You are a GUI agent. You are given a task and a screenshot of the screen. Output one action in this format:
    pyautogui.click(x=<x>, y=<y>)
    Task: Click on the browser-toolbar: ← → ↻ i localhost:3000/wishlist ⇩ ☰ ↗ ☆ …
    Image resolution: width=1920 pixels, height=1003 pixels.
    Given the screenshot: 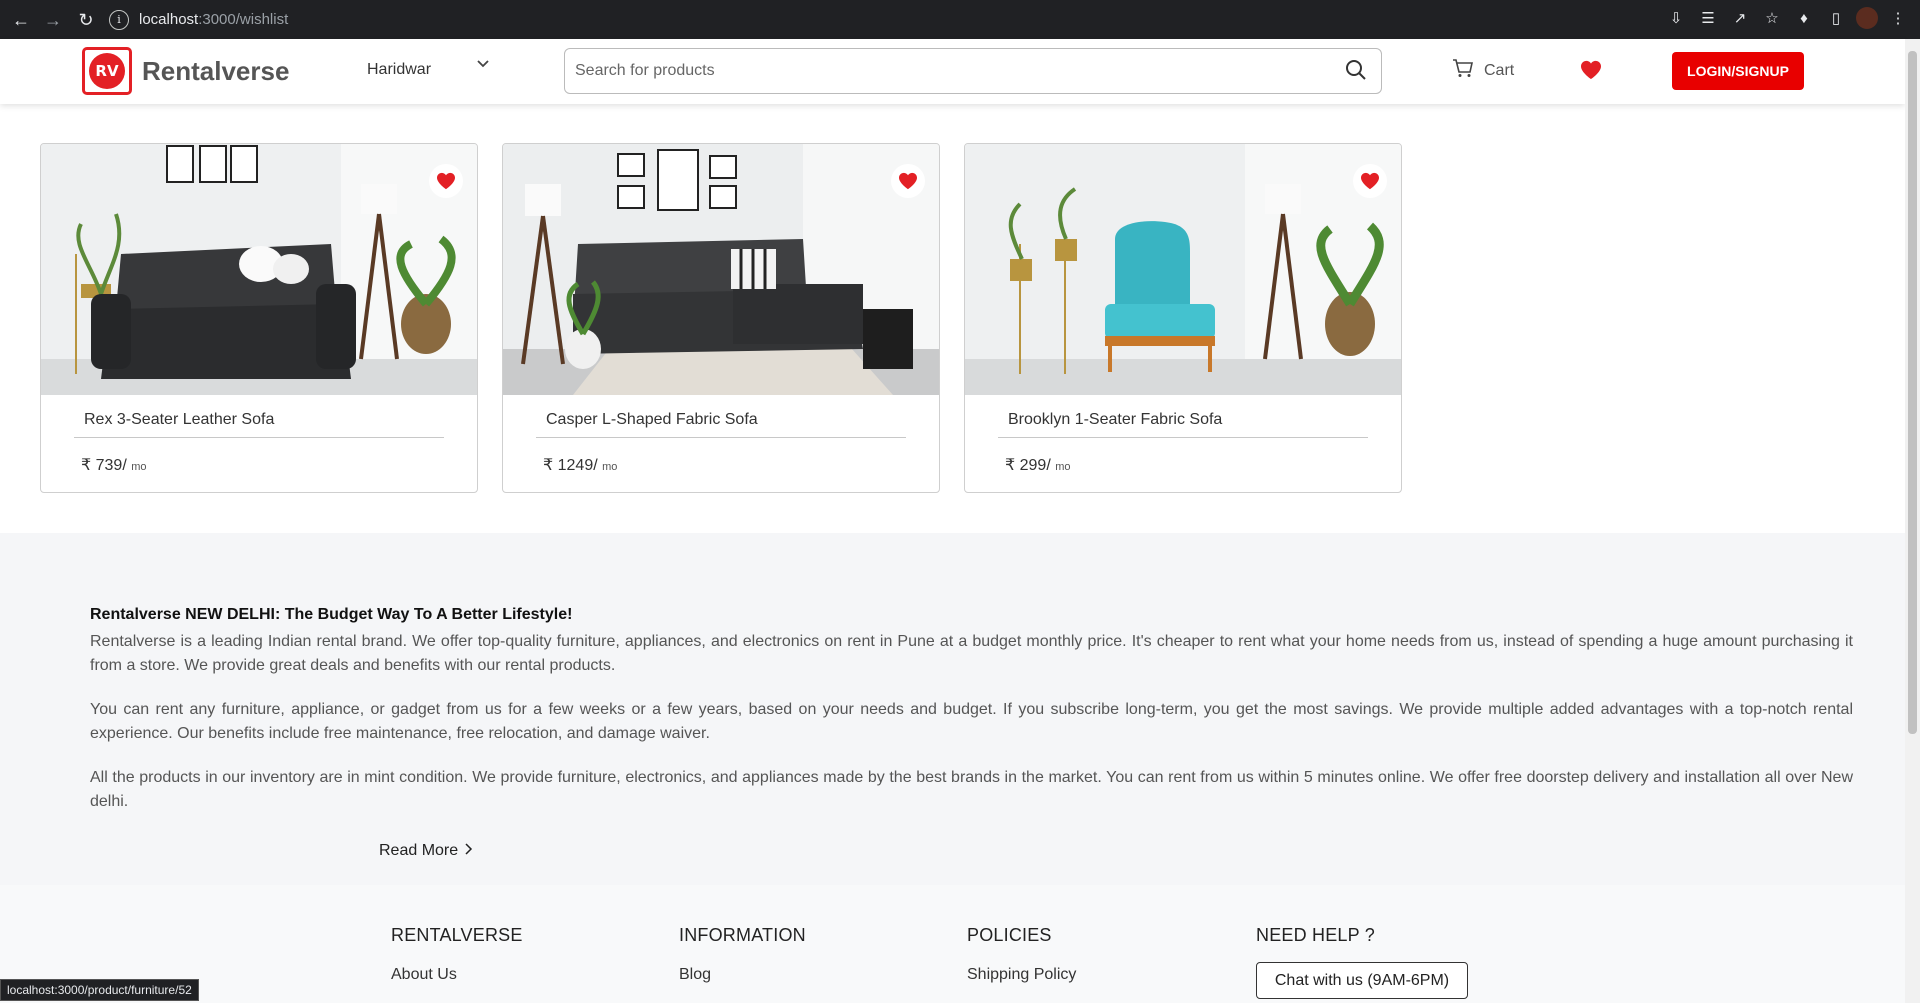 What is the action you would take?
    pyautogui.click(x=960, y=19)
    